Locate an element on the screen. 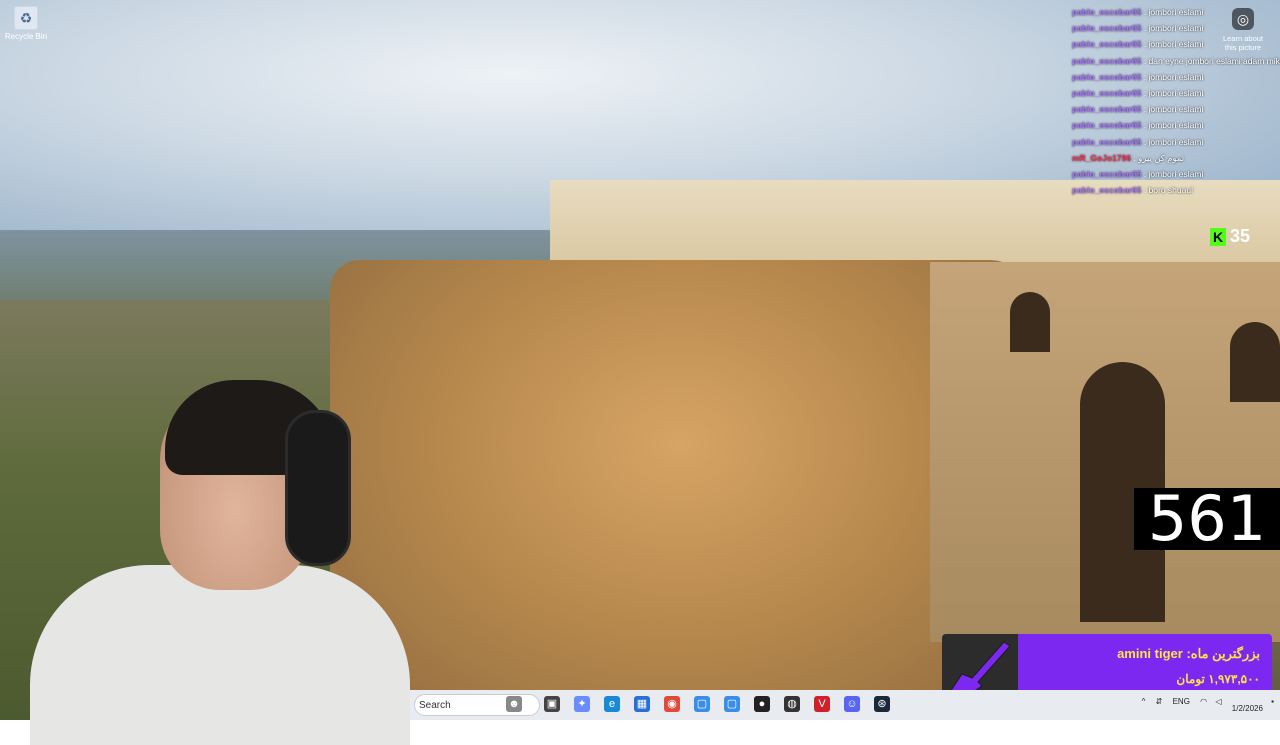  tray-overflow-icon: ^ is located at coordinates (1144, 701).